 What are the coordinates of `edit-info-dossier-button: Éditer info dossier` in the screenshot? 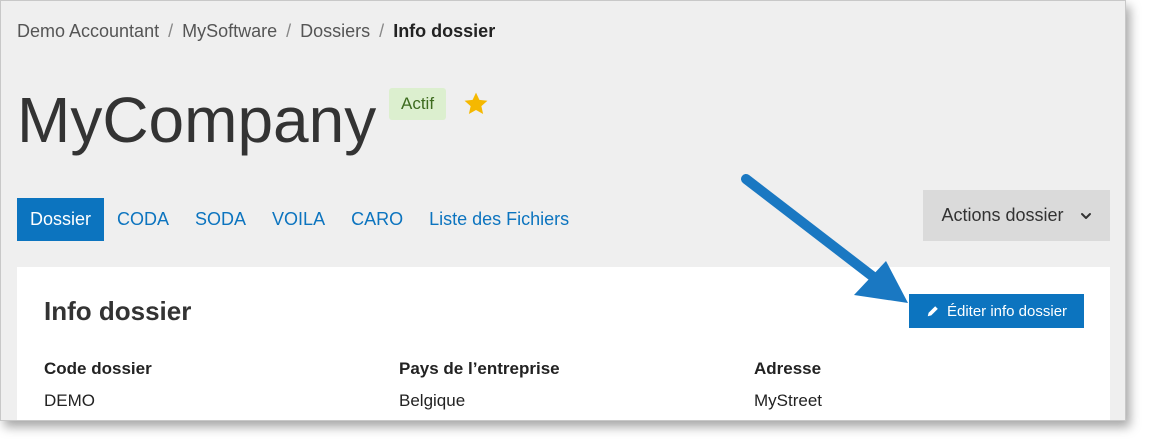 It's located at (996, 311).